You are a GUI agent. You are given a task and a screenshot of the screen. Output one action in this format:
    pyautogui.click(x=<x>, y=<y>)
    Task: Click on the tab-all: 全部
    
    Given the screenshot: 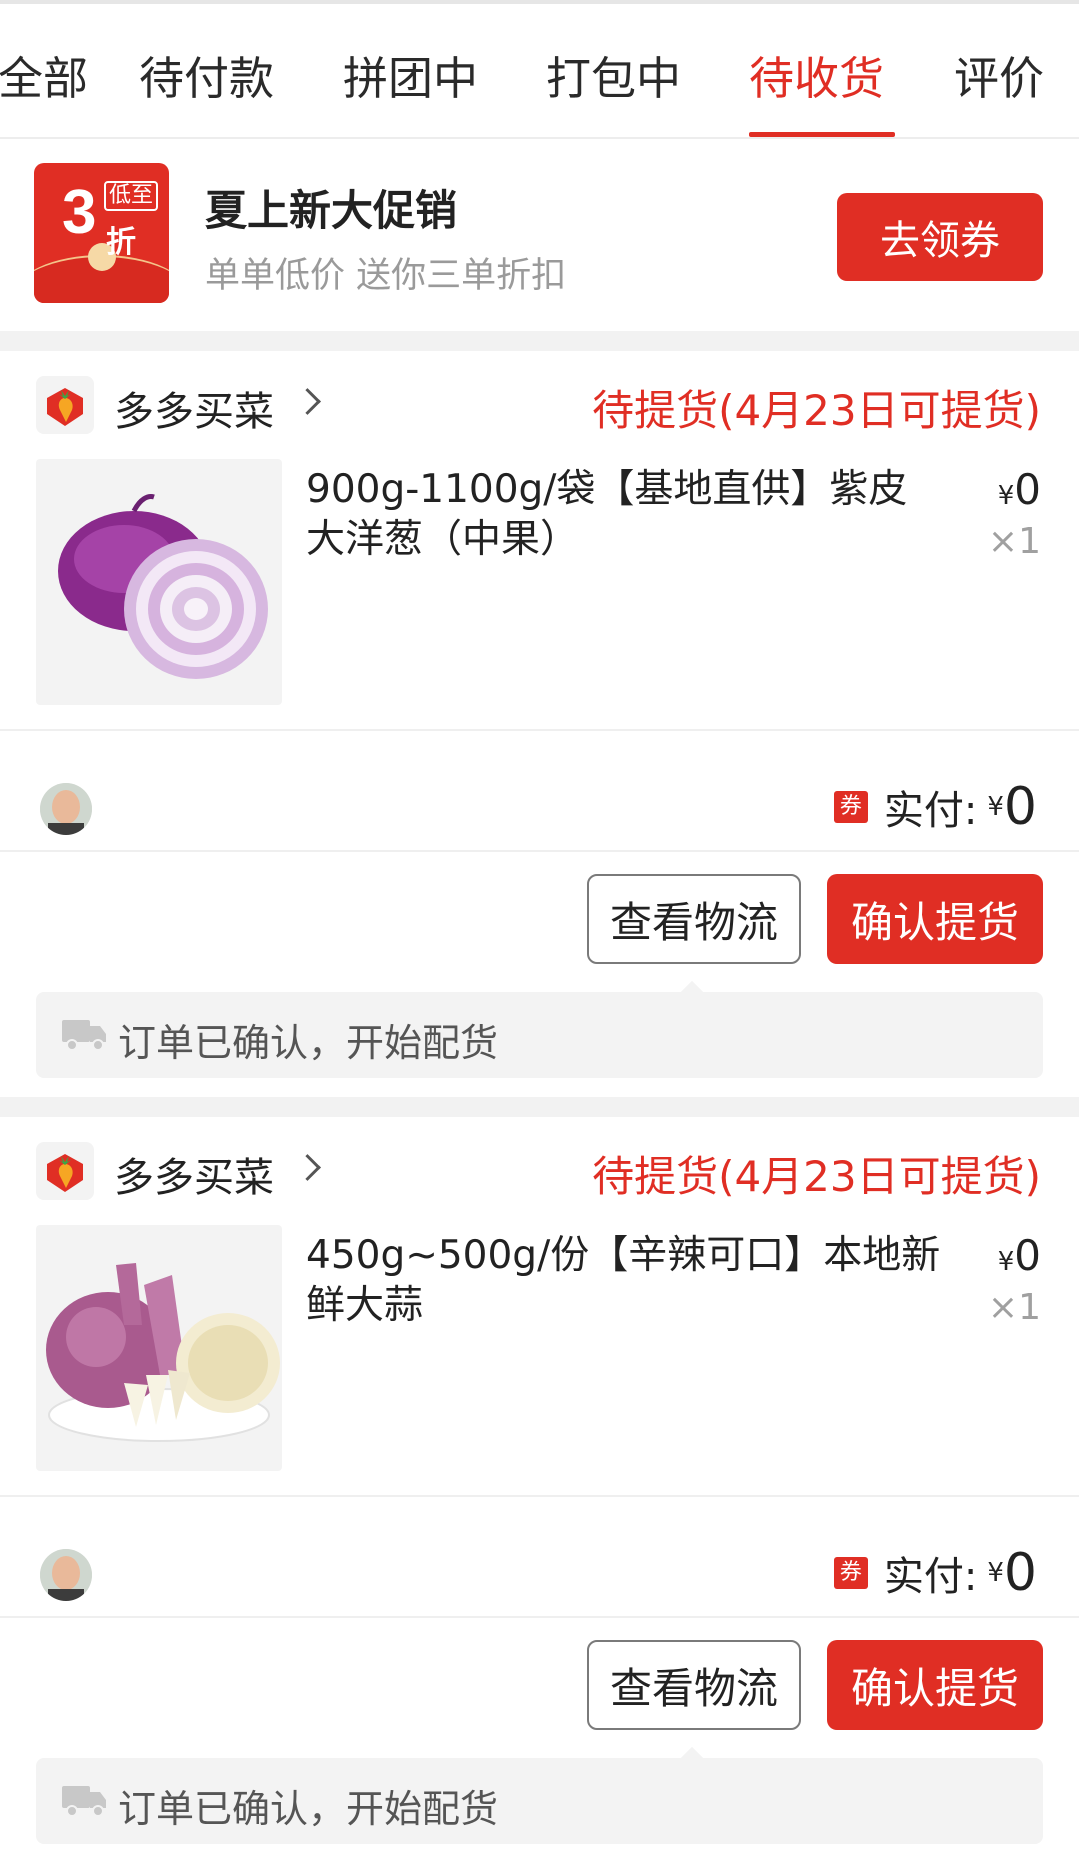 What is the action you would take?
    pyautogui.click(x=44, y=74)
    